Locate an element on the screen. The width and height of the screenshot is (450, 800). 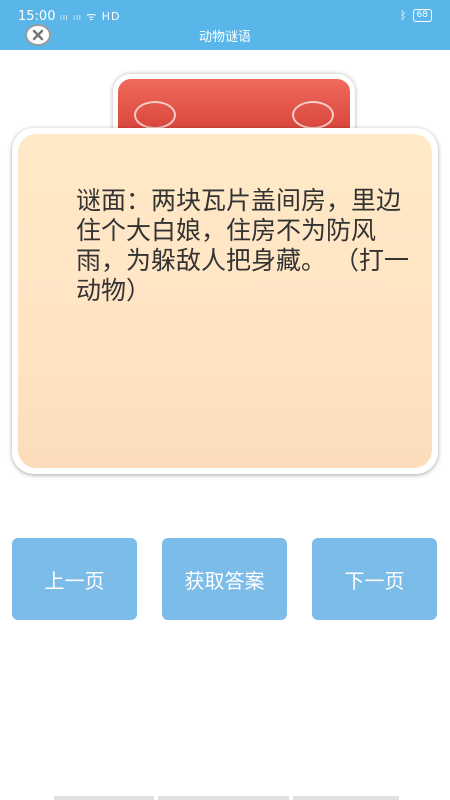
next-page-button: 下一页 is located at coordinates (374, 579).